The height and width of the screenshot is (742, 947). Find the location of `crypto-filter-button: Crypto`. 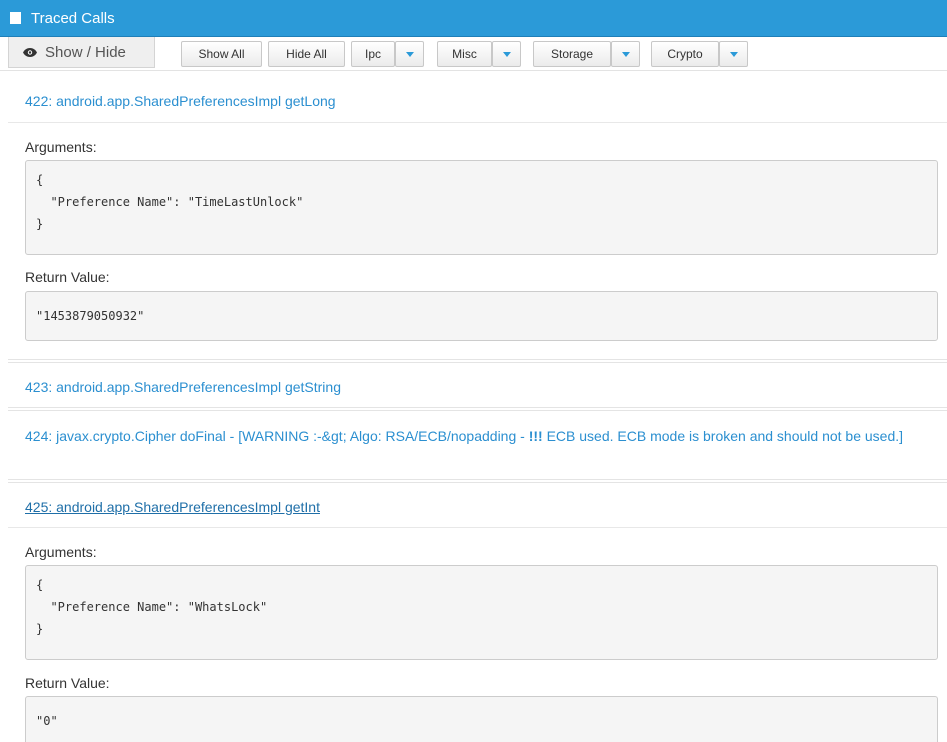

crypto-filter-button: Crypto is located at coordinates (685, 54).